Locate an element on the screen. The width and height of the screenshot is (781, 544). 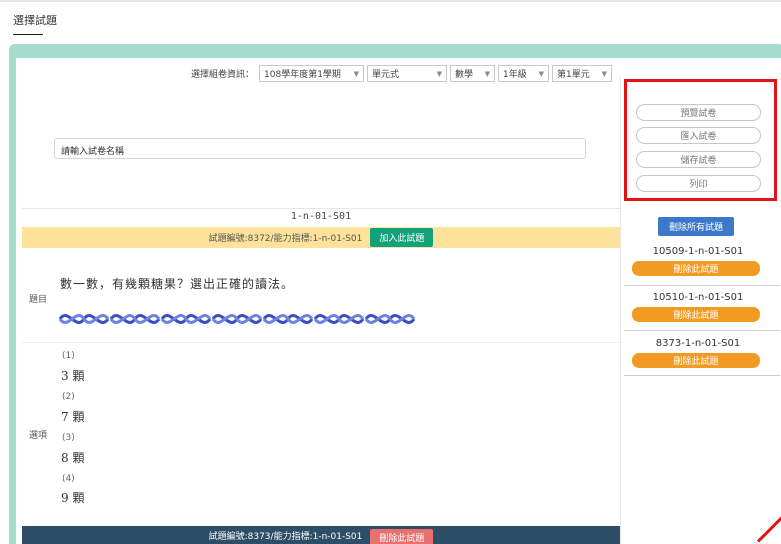
clear-all-button: 刪除所有試題 is located at coordinates (696, 226).